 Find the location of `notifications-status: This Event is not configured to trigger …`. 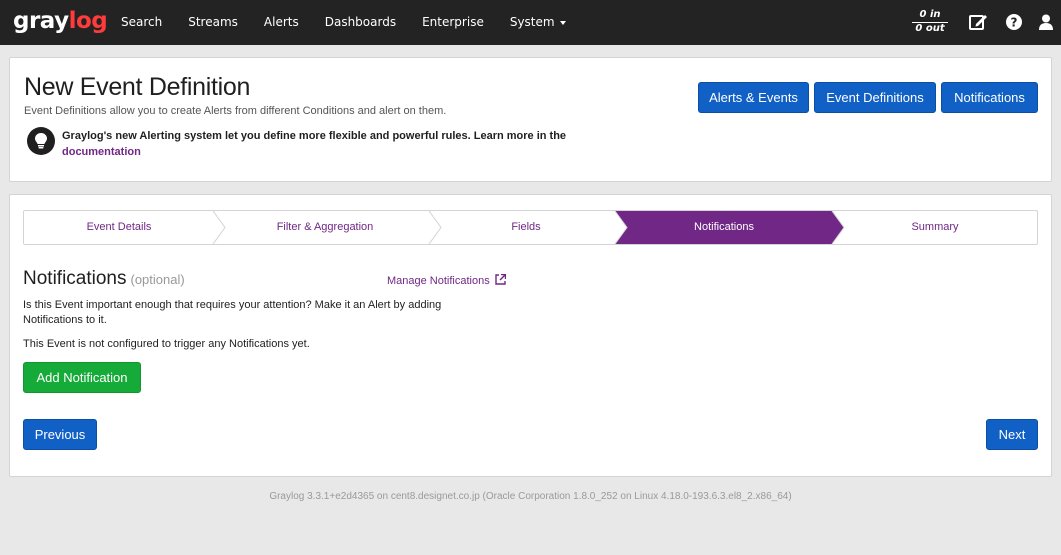

notifications-status: This Event is not configured to trigger … is located at coordinates (166, 344).